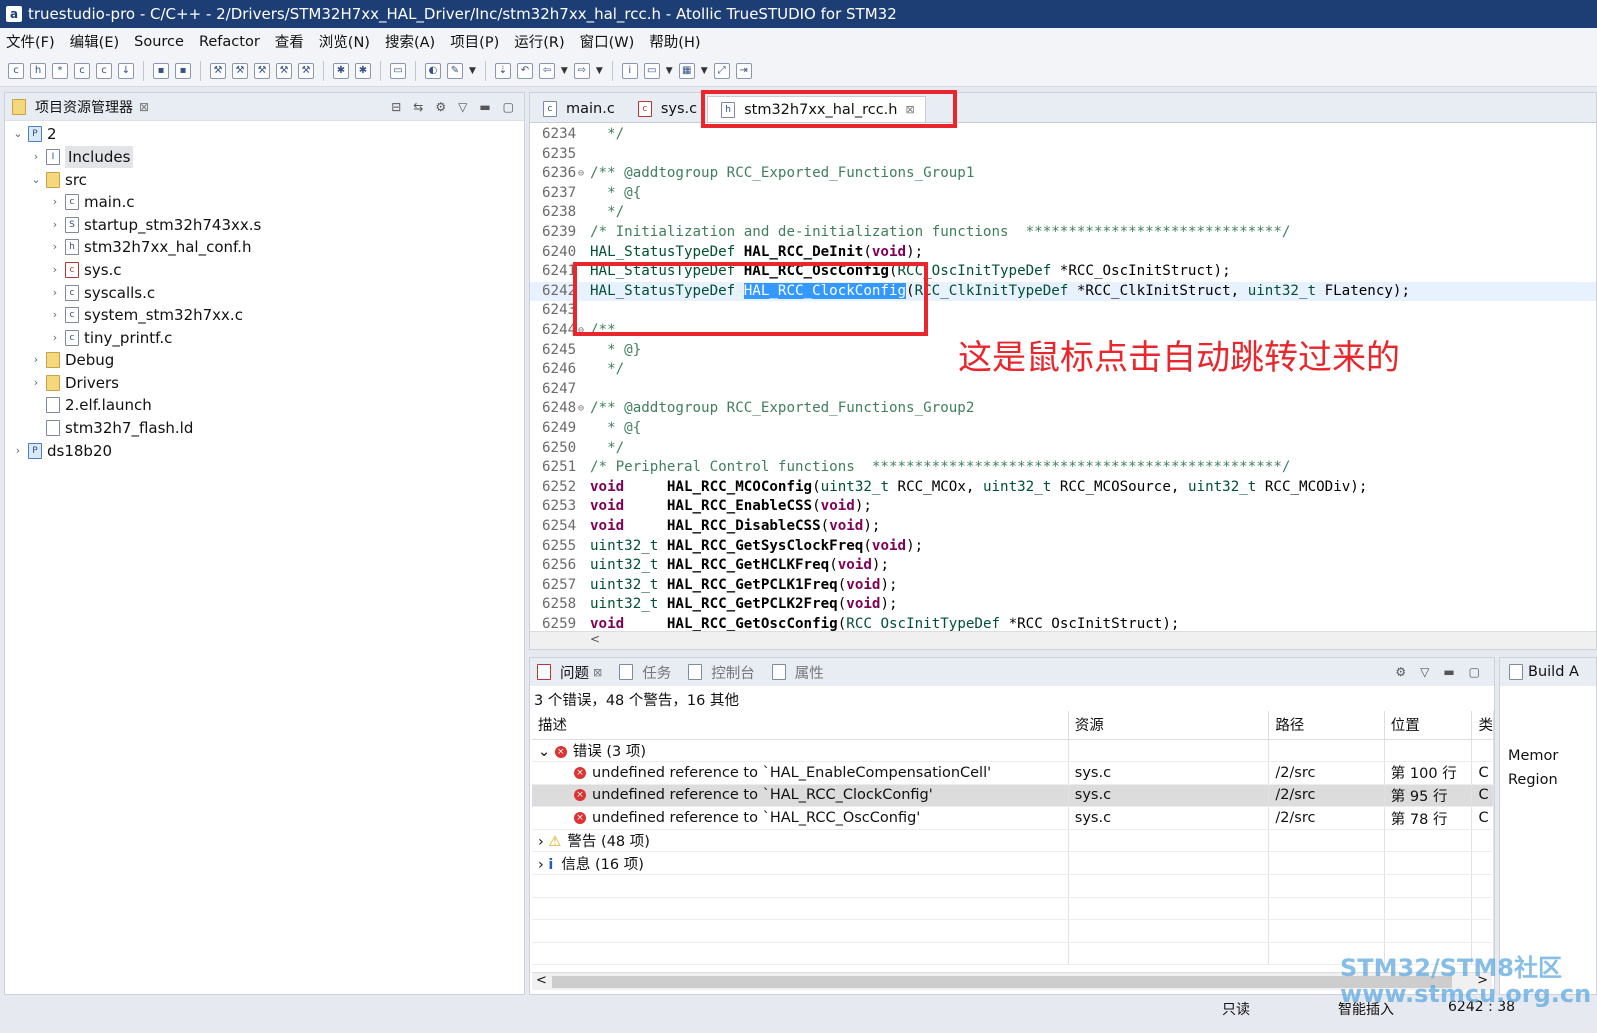  What do you see at coordinates (1013, 751) in the screenshot?
I see `group-row-errors: ⌄ × 错误 (3 项)` at bounding box center [1013, 751].